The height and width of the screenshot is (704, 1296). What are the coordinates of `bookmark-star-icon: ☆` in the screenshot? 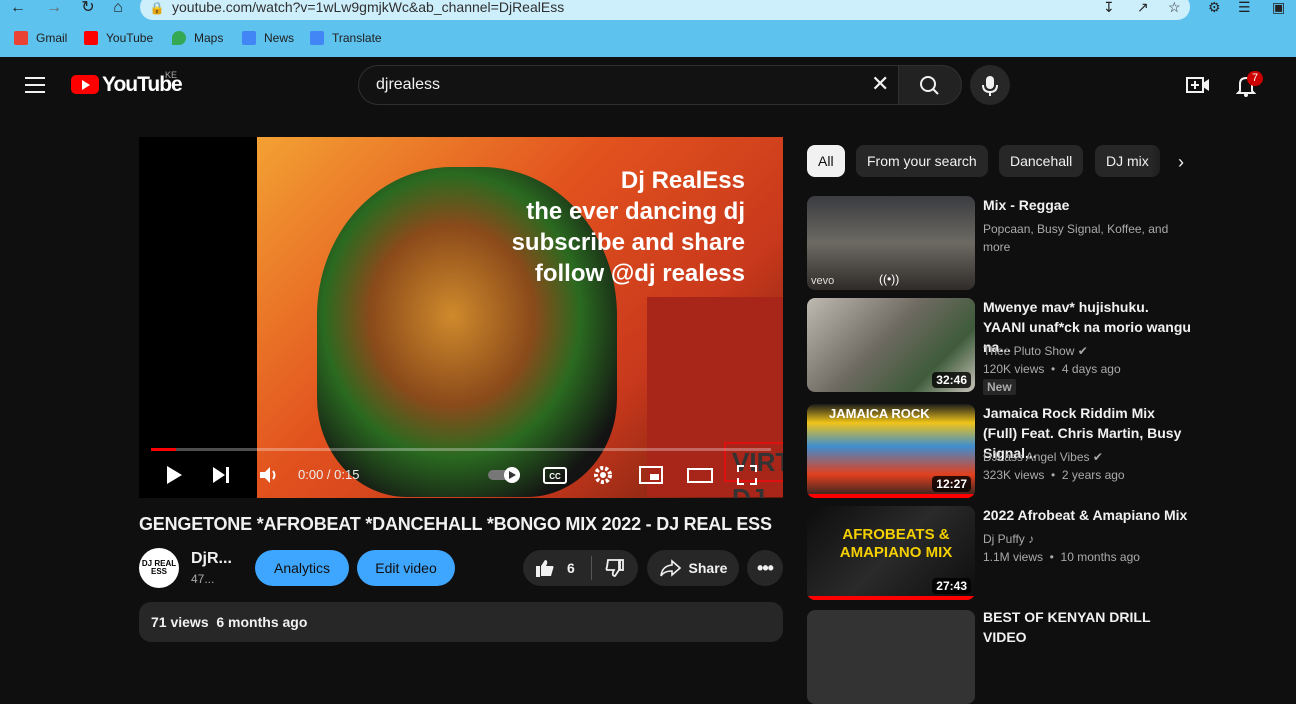 It's located at (1174, 7).